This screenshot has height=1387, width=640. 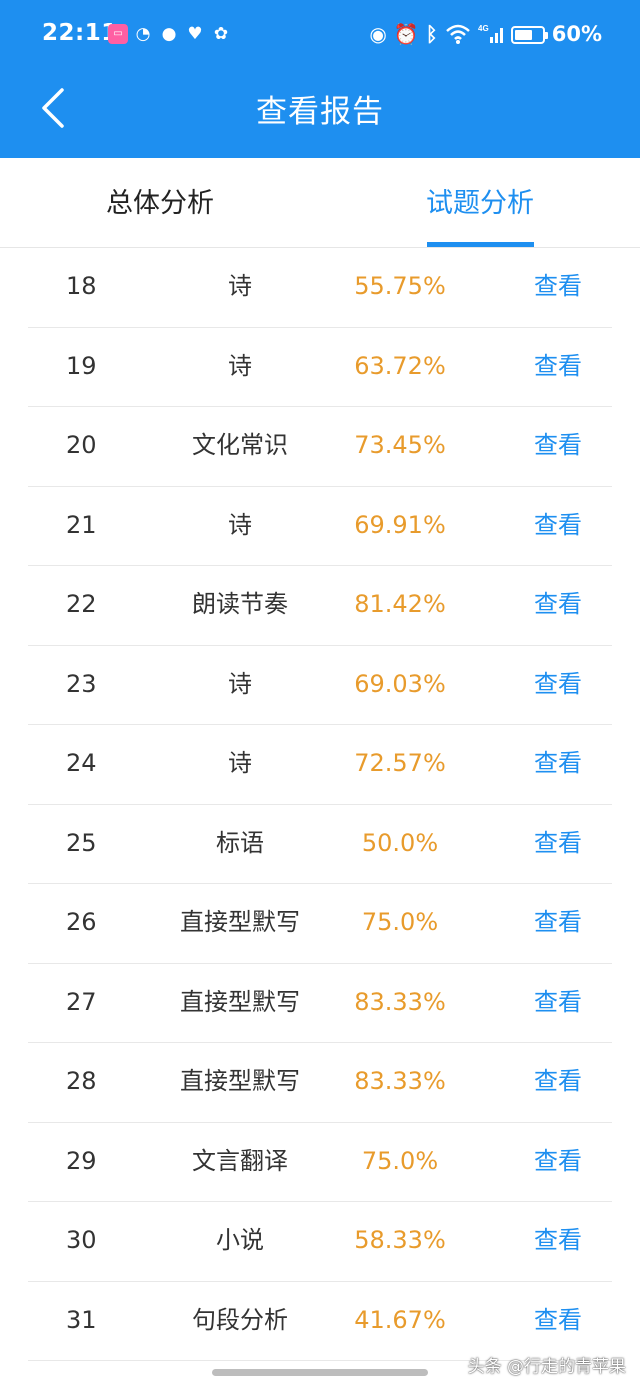 I want to click on question-number: 29, so click(x=81, y=1160).